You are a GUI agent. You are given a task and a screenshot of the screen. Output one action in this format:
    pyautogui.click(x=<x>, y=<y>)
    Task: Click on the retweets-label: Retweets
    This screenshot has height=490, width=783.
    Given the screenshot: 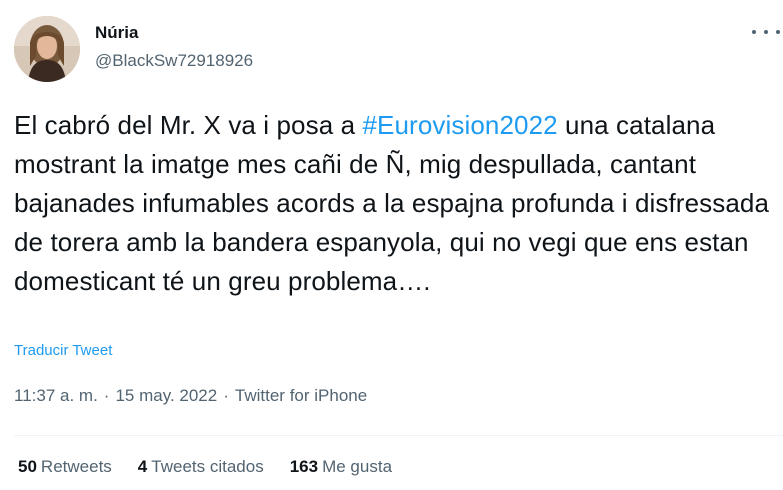 What is the action you would take?
    pyautogui.click(x=76, y=466)
    